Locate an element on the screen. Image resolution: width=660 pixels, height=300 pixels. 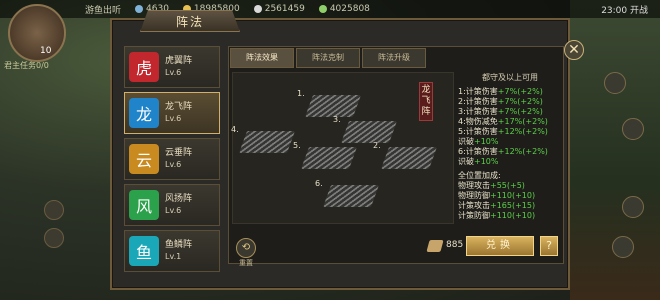
all-stat-line: 计策攻击+165(+15) is located at coordinates (497, 205).